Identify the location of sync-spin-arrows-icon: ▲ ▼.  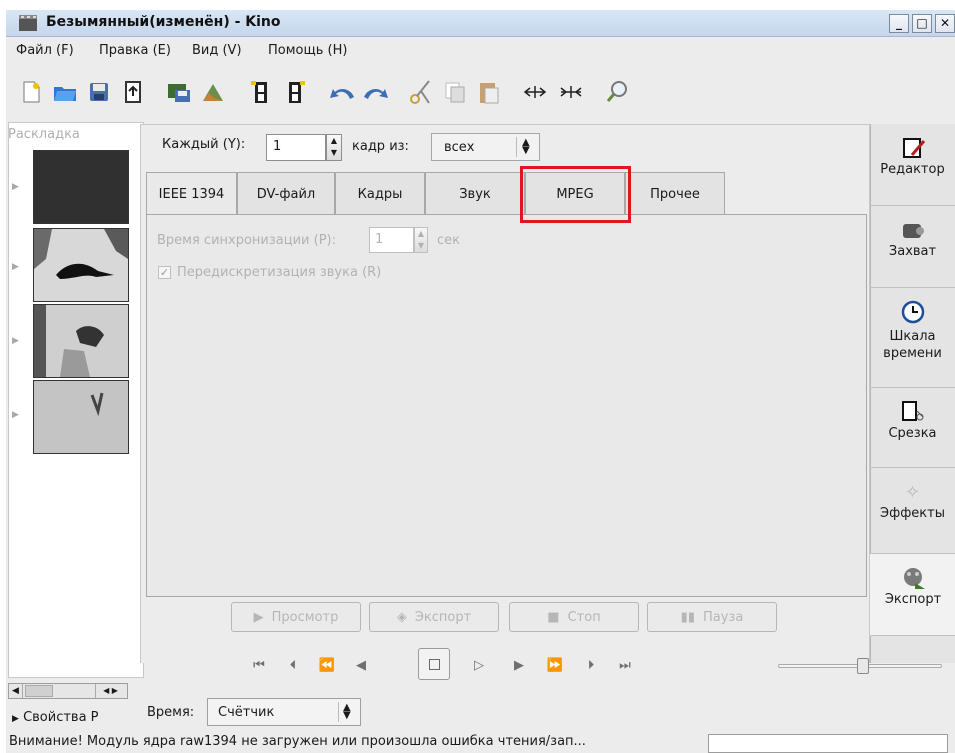
(421, 240).